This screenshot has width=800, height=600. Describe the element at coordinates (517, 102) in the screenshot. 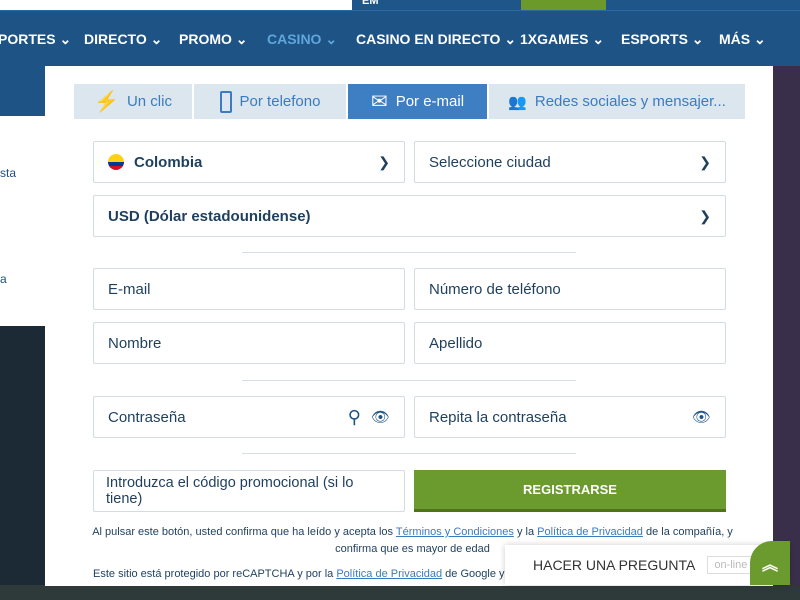

I see `users-icon: 👥` at that location.